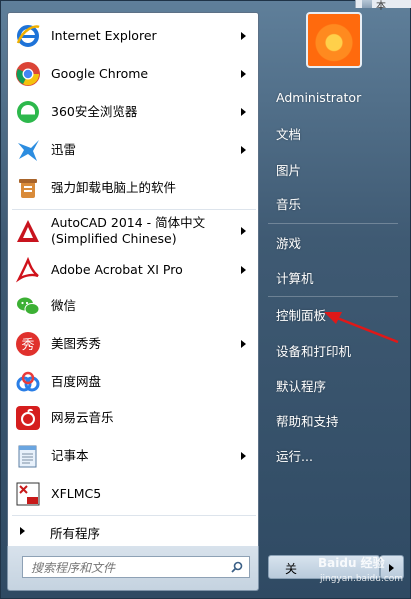  I want to click on menu-item-control-panel: 控制面板, so click(301, 314).